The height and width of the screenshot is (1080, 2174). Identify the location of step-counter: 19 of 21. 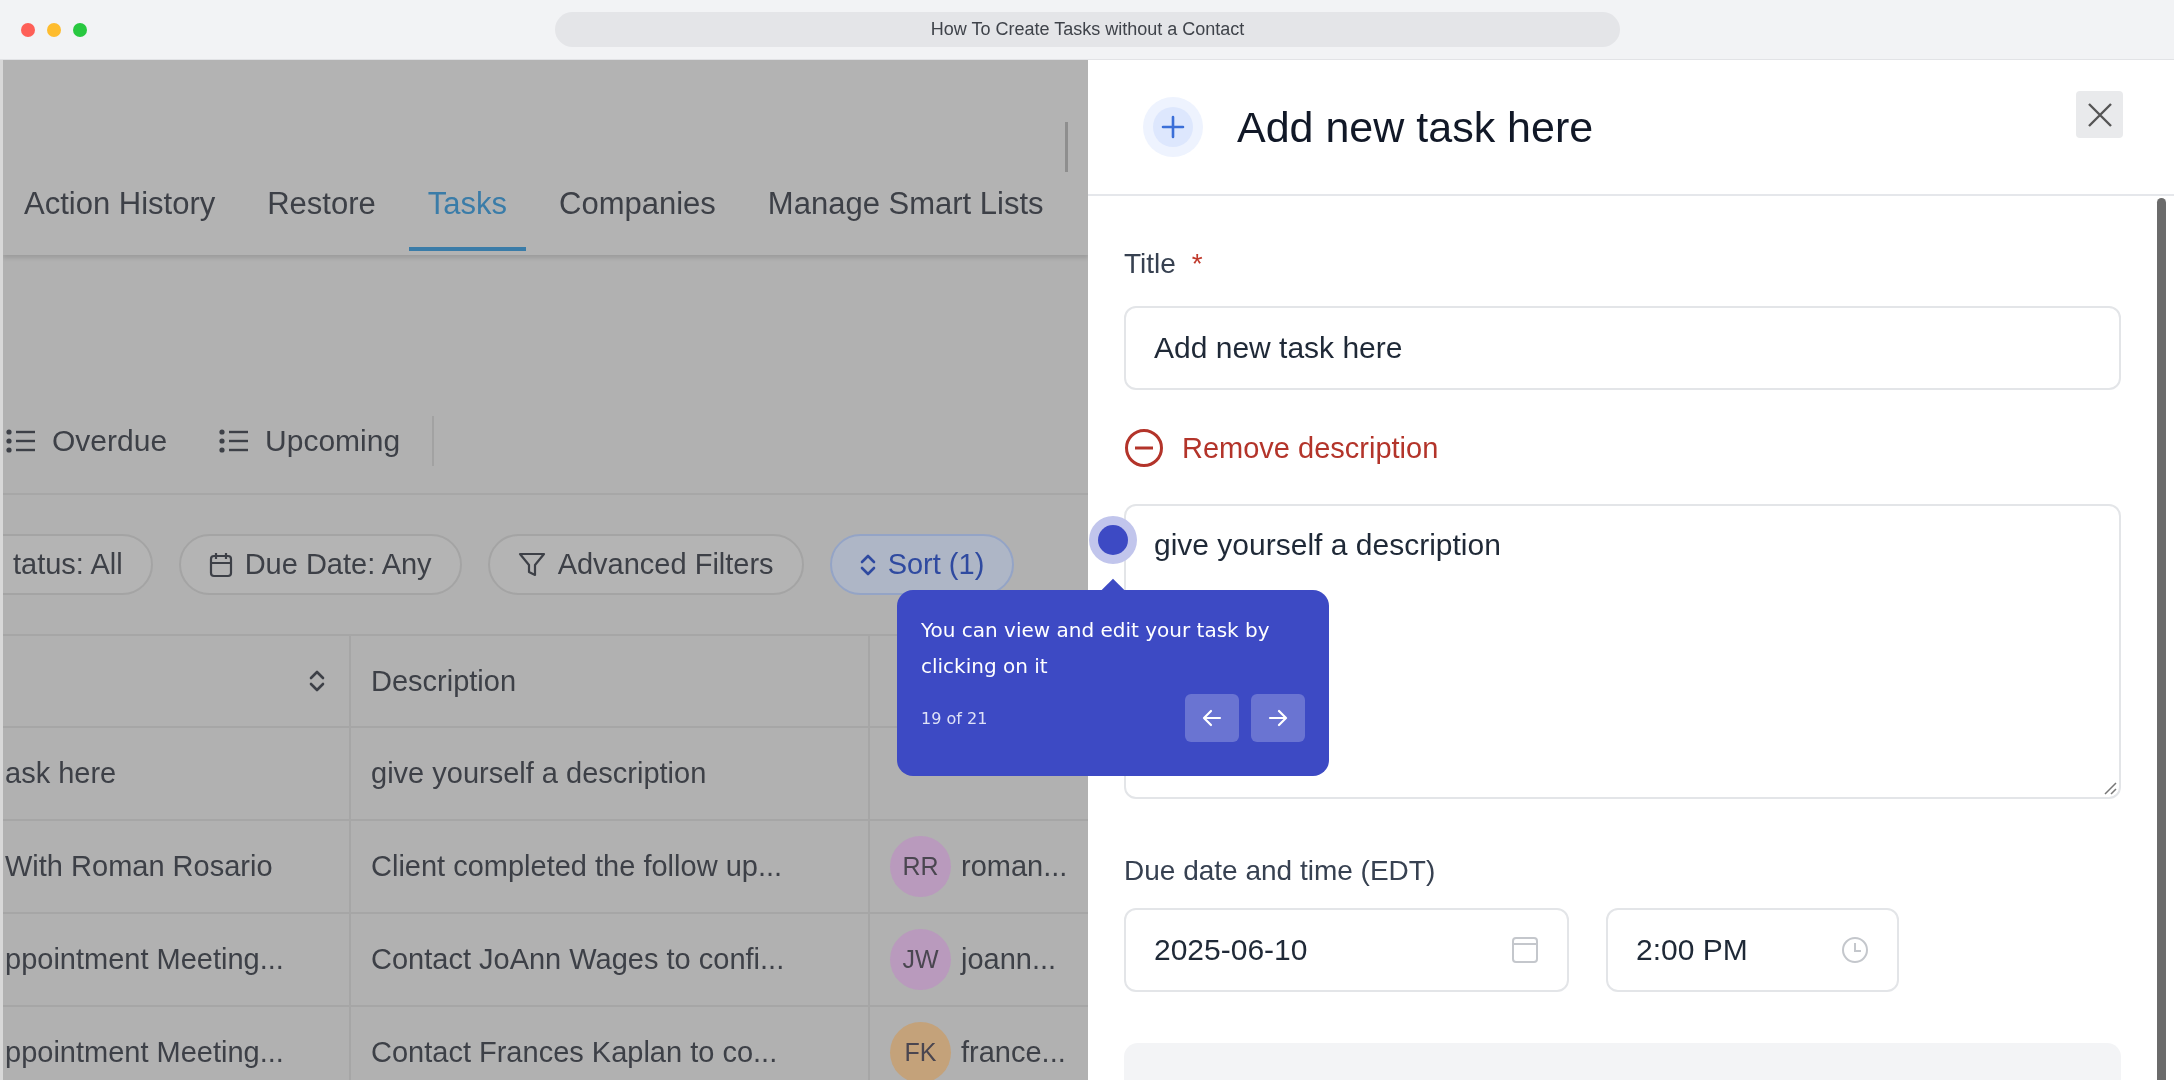
(954, 718).